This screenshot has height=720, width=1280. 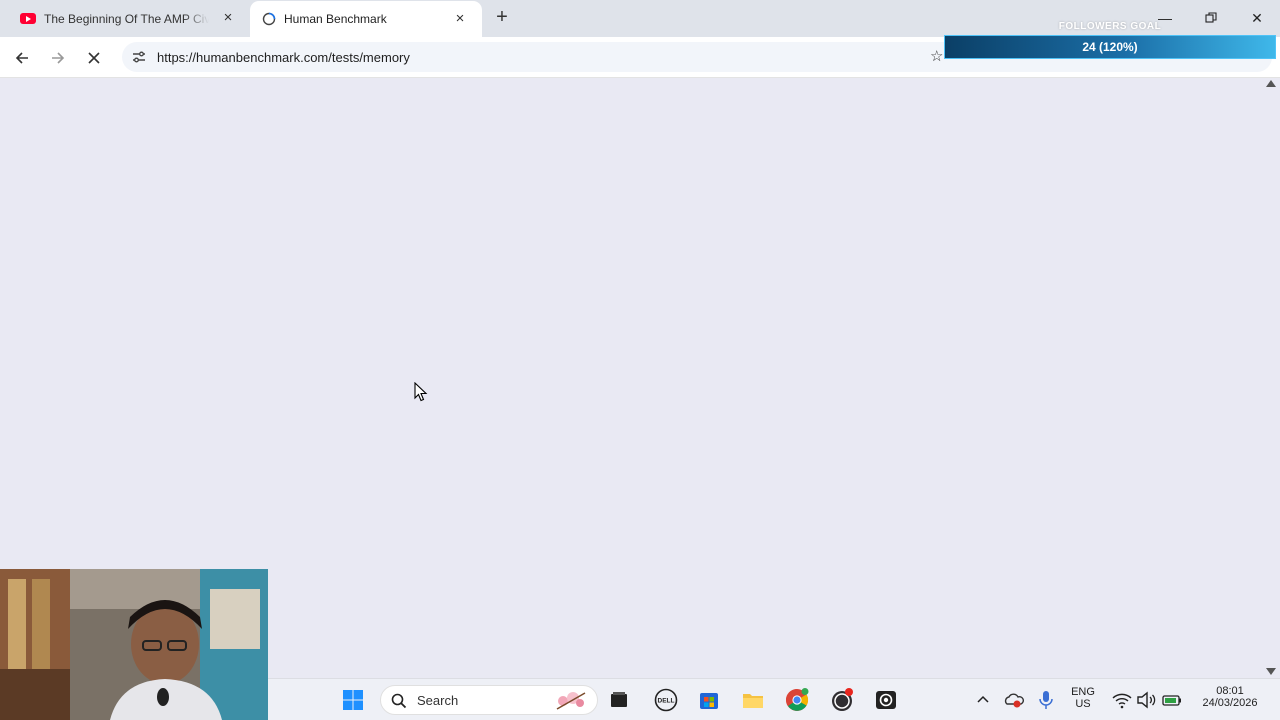 What do you see at coordinates (1083, 692) in the screenshot?
I see `language-code: ENG` at bounding box center [1083, 692].